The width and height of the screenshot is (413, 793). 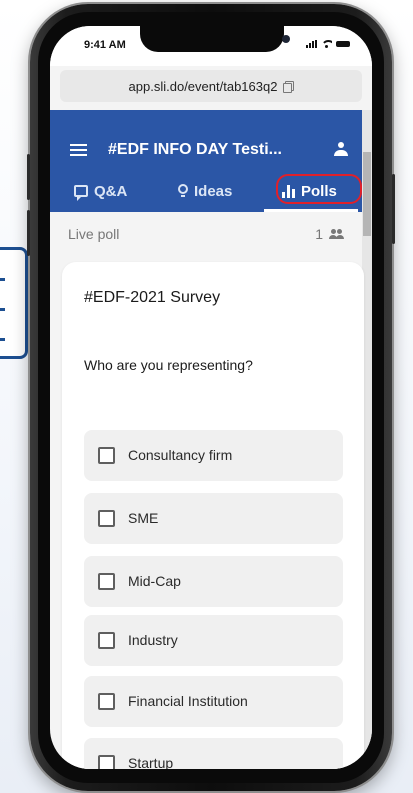 I want to click on status-bar: 9:41 AM, so click(x=211, y=46).